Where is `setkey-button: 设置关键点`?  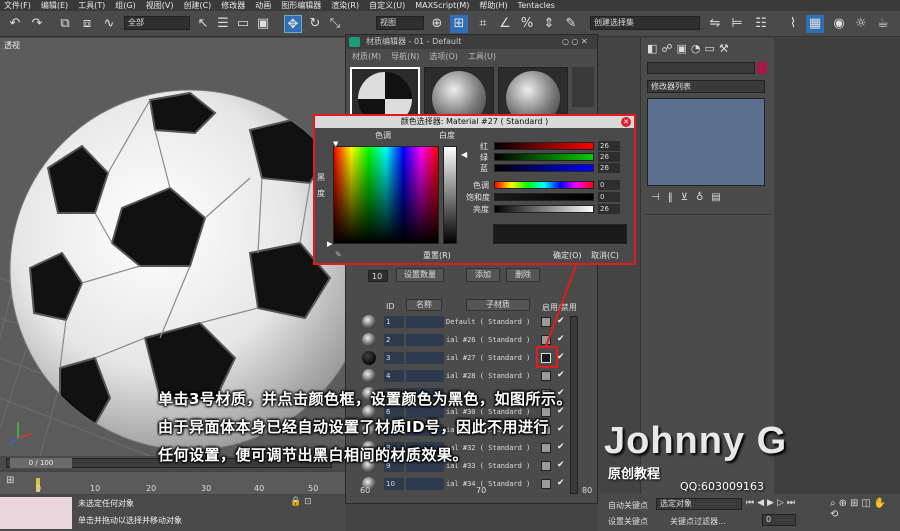 setkey-button: 设置关键点 is located at coordinates (628, 521).